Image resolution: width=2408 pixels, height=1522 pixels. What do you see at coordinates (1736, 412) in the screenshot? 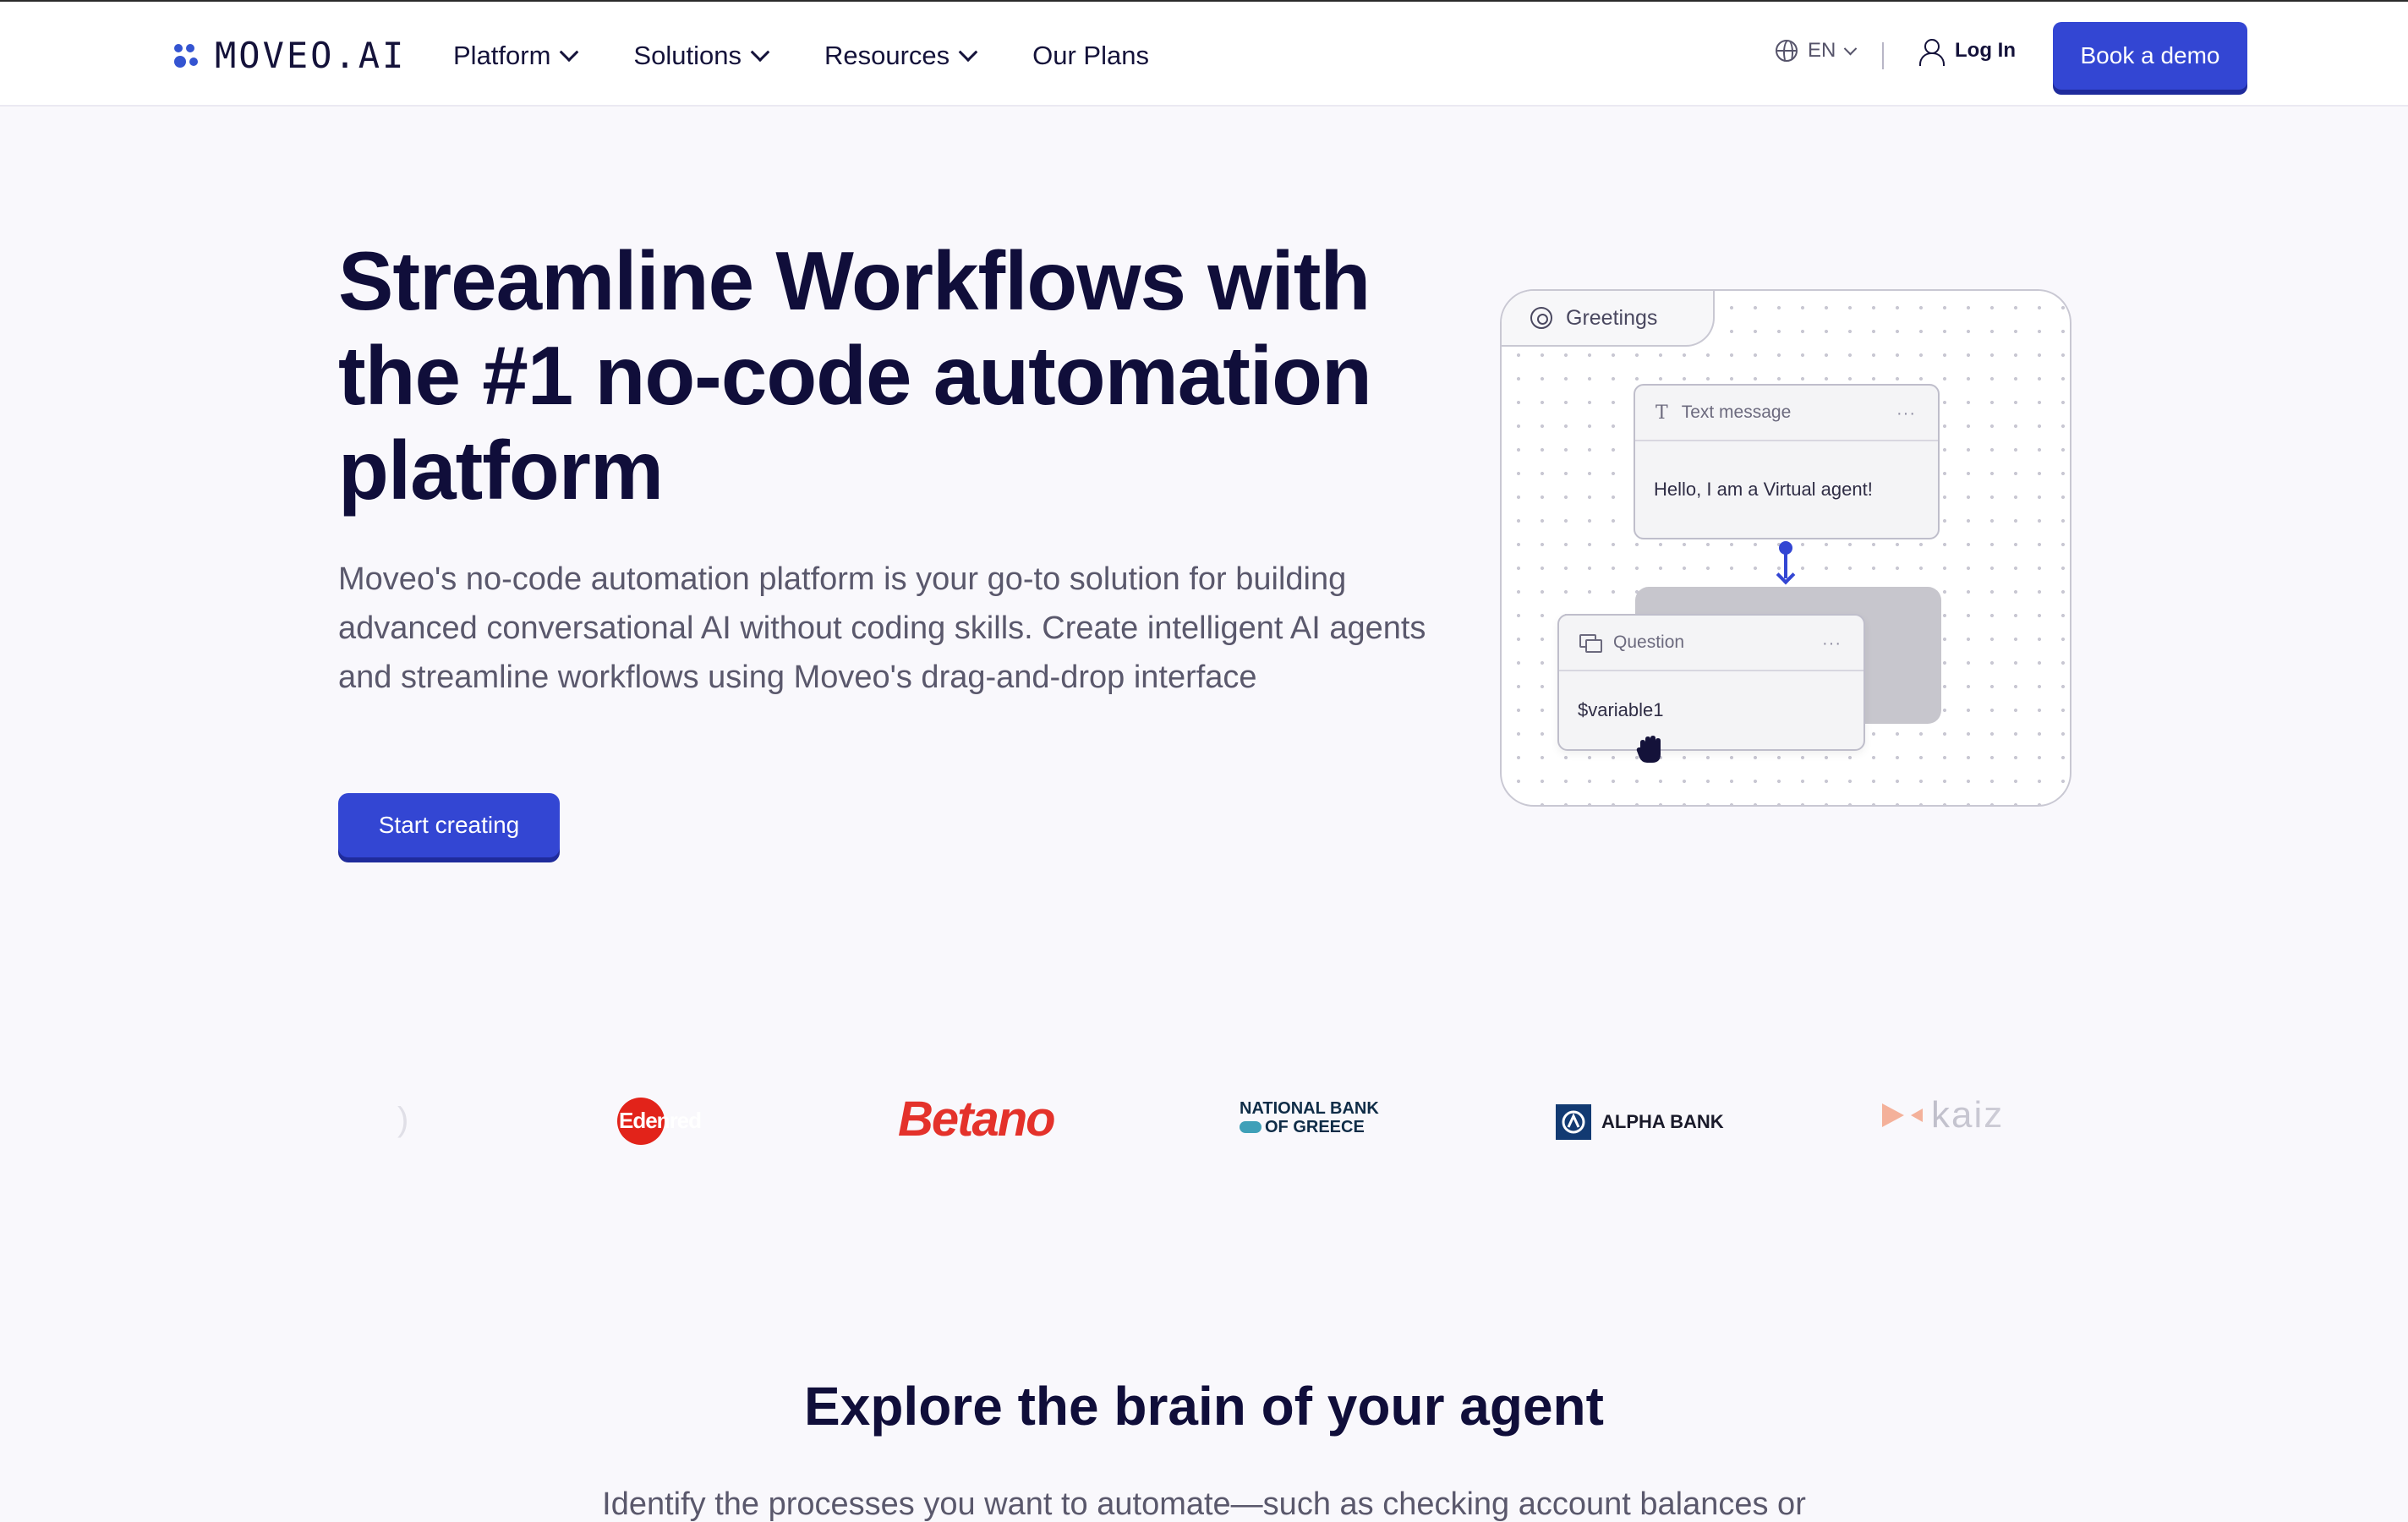
I see `text-message-node-title: Text message` at bounding box center [1736, 412].